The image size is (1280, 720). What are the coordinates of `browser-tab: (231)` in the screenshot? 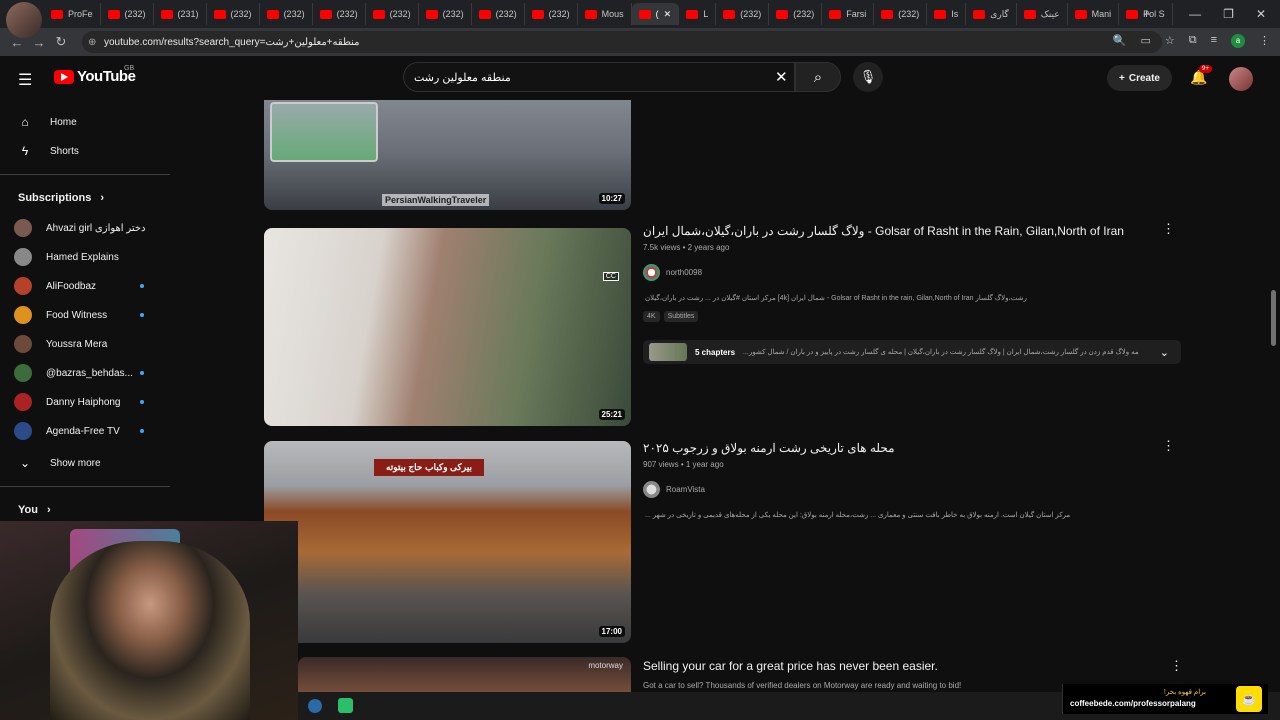 It's located at (180, 14).